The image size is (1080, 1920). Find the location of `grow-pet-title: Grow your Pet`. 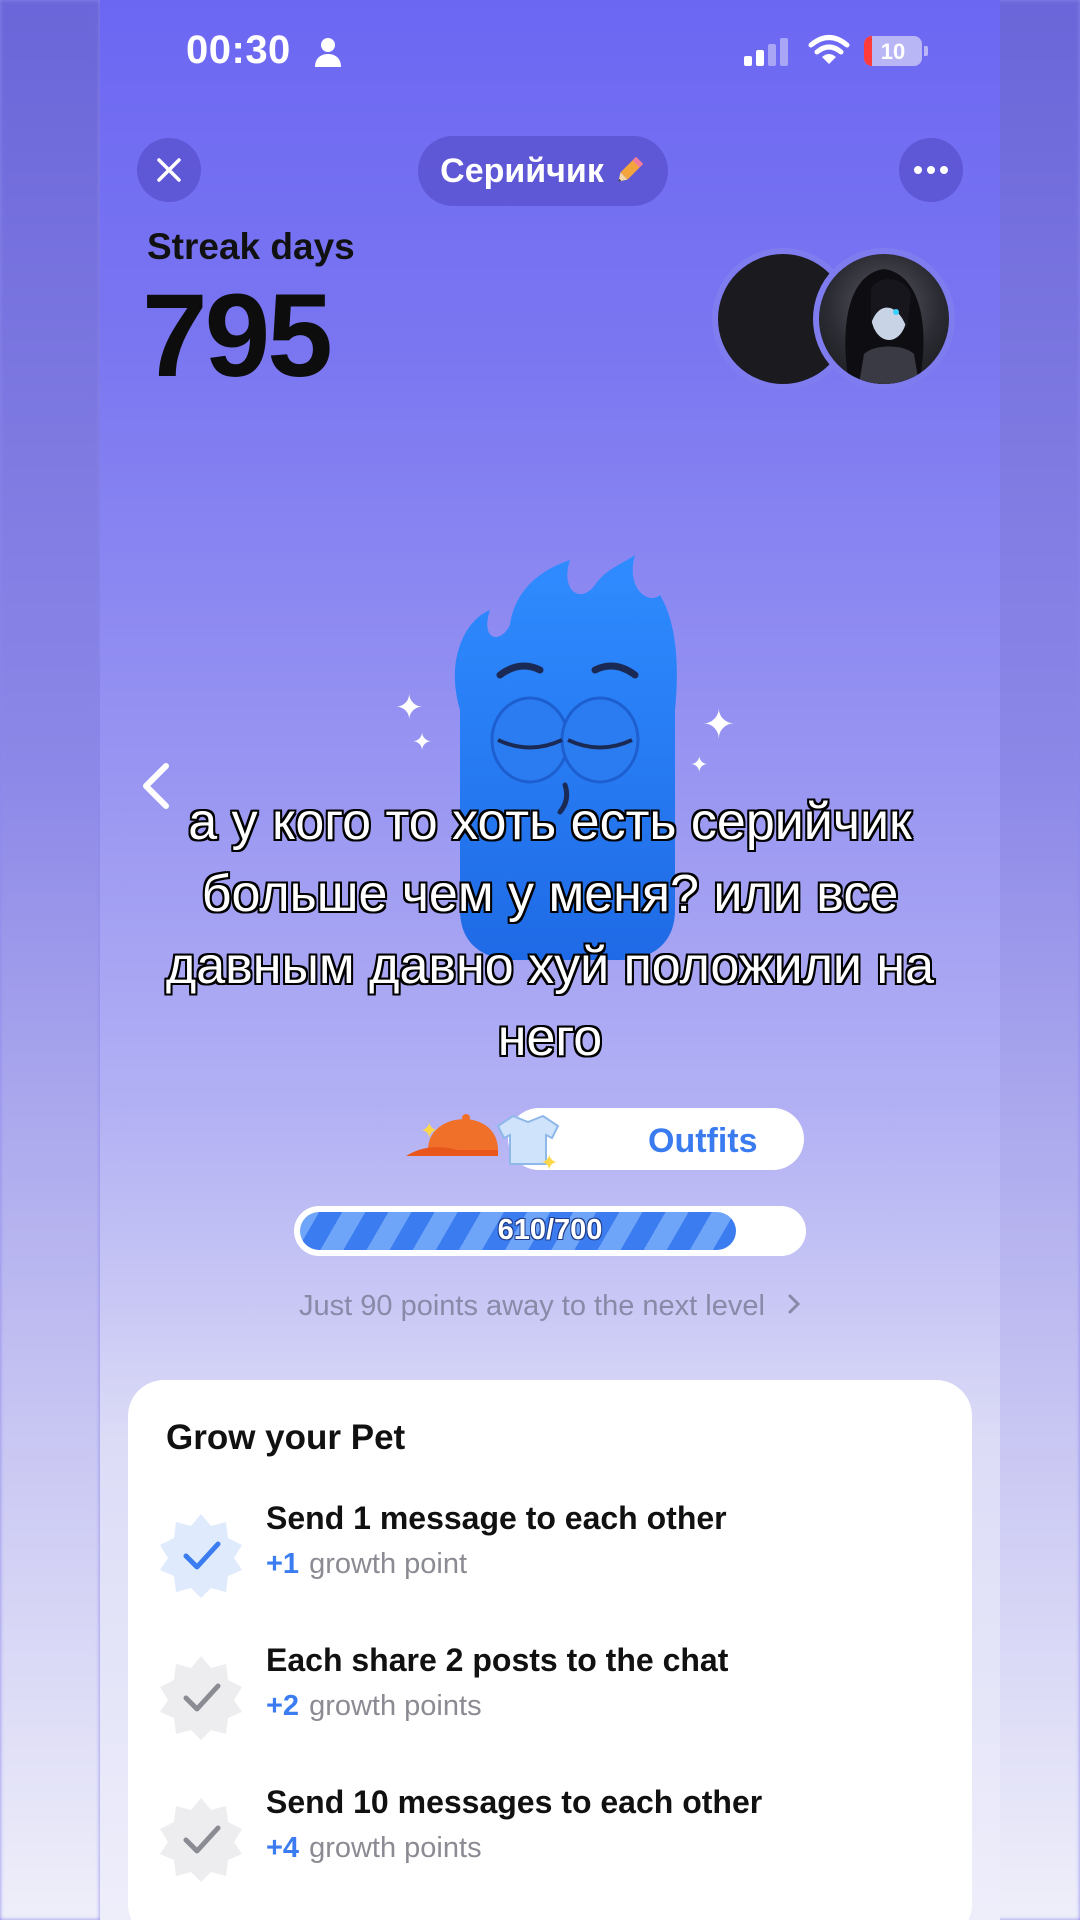

grow-pet-title: Grow your Pet is located at coordinates (286, 1437).